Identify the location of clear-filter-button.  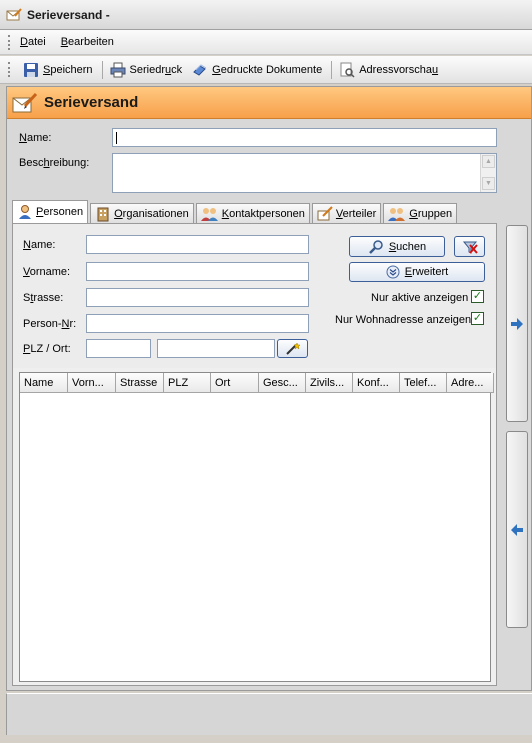
(469, 246).